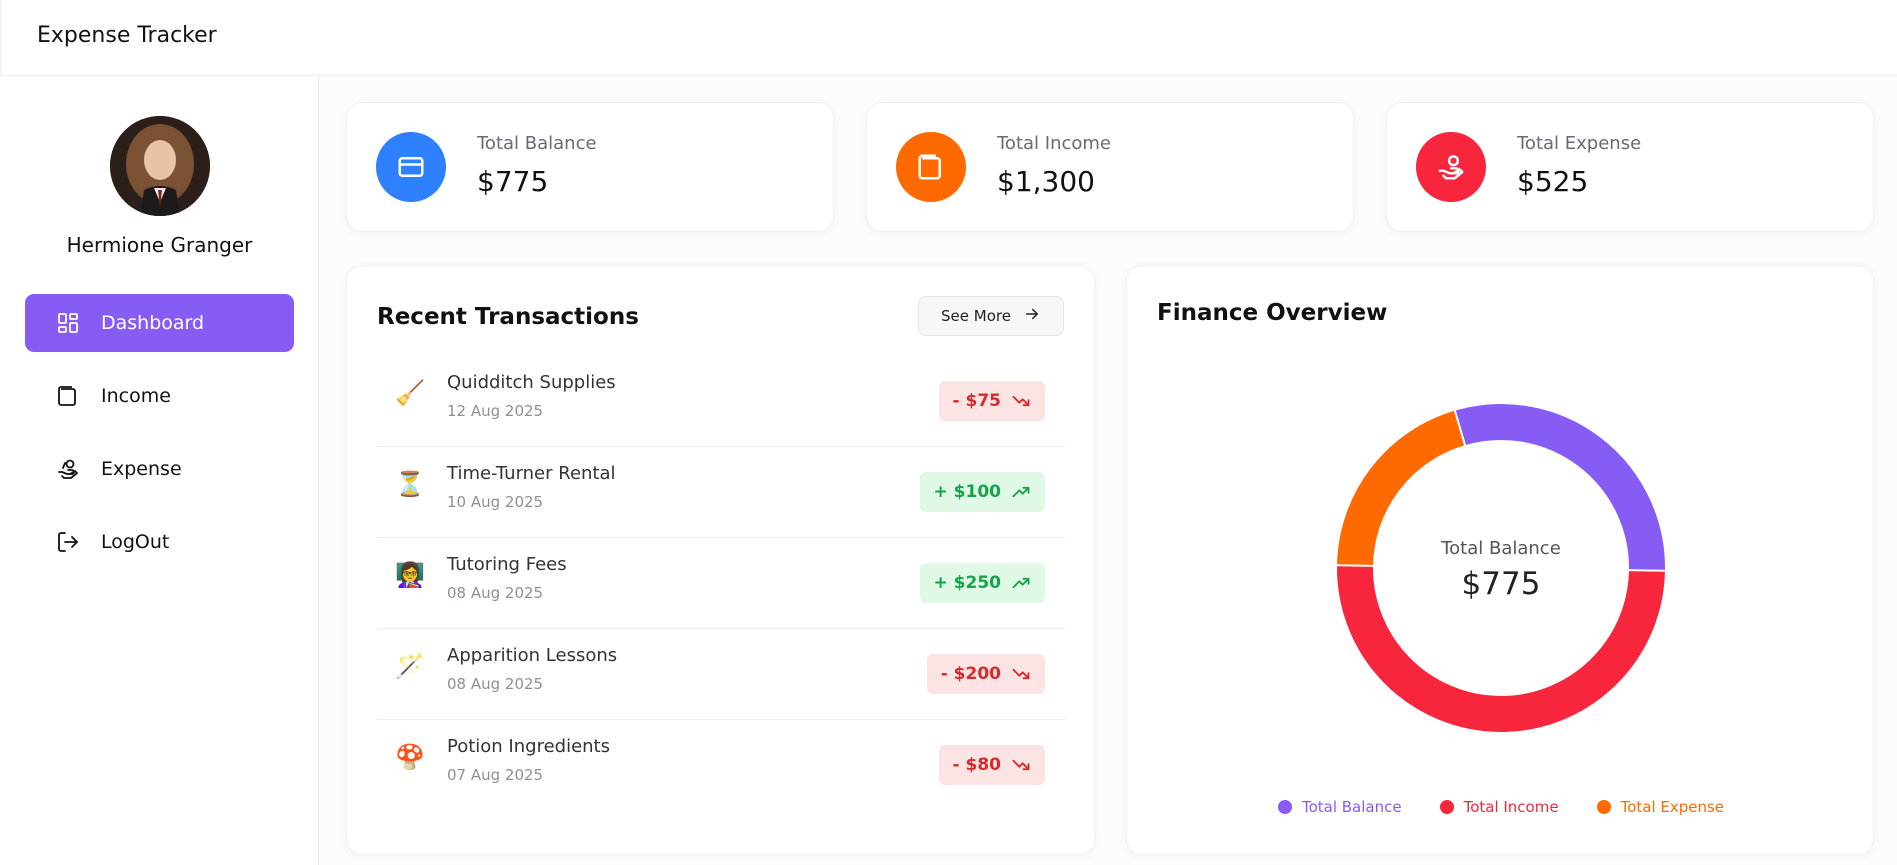 This screenshot has height=865, width=1897. What do you see at coordinates (507, 564) in the screenshot?
I see `transaction-title: Tutoring Fees` at bounding box center [507, 564].